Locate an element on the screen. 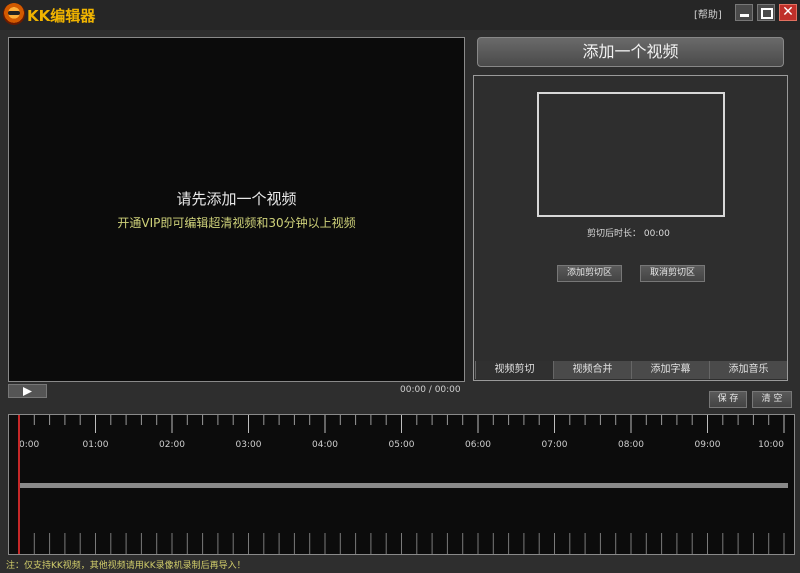 Image resolution: width=800 pixels, height=573 pixels. cancel-clip-button: 取消剪切区 is located at coordinates (672, 273).